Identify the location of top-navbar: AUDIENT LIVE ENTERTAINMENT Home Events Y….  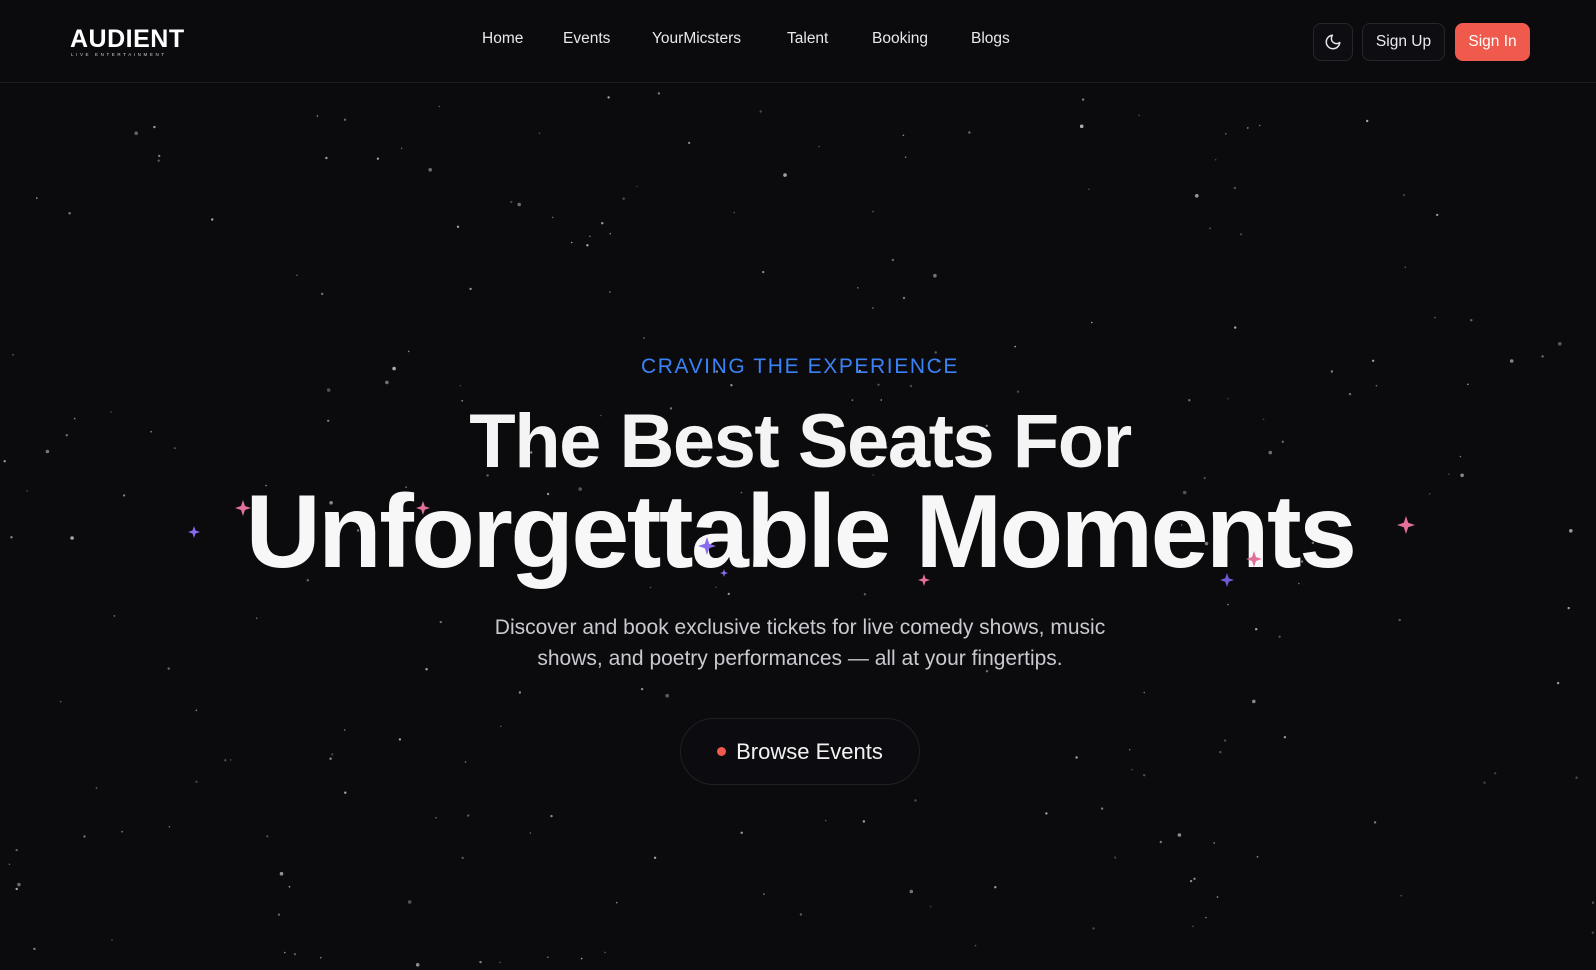
(798, 41).